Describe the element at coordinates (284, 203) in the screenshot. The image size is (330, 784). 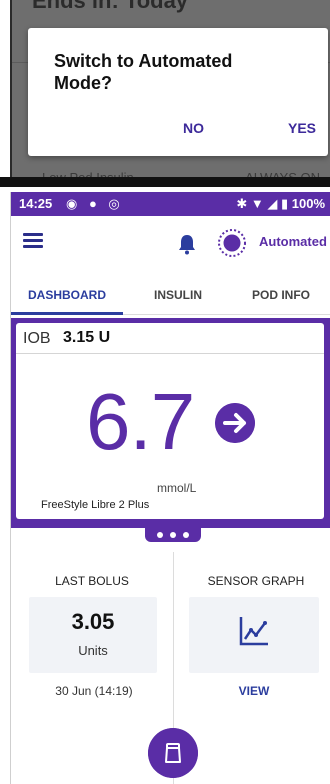
I see `battery-icon: ▮` at that location.